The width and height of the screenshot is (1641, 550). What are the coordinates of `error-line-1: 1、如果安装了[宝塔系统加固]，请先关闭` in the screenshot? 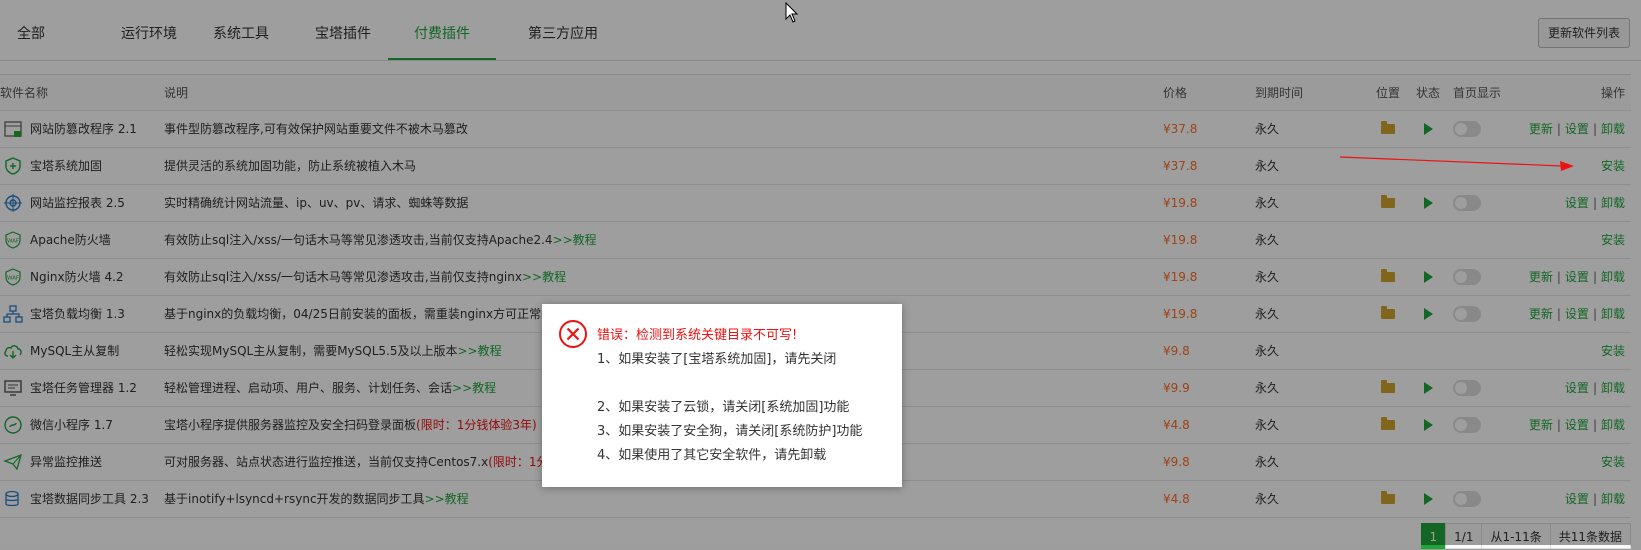 It's located at (717, 359).